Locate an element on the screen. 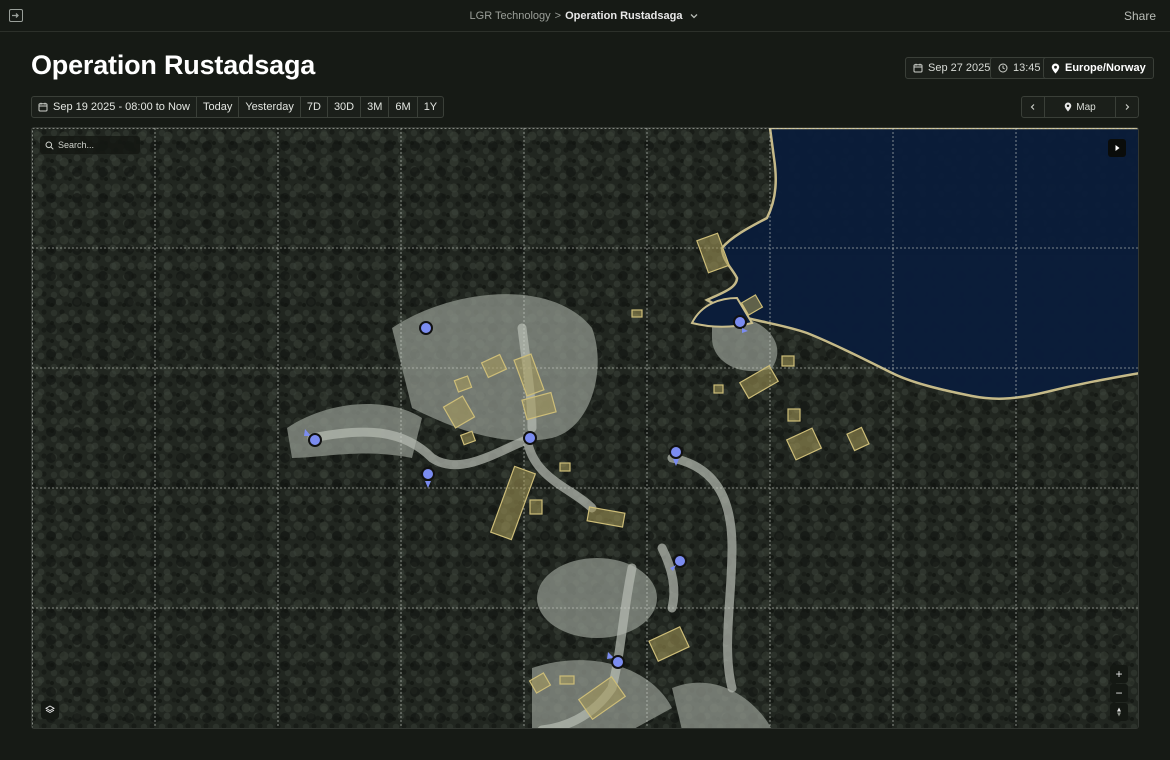  compass-button is located at coordinates (1119, 712).